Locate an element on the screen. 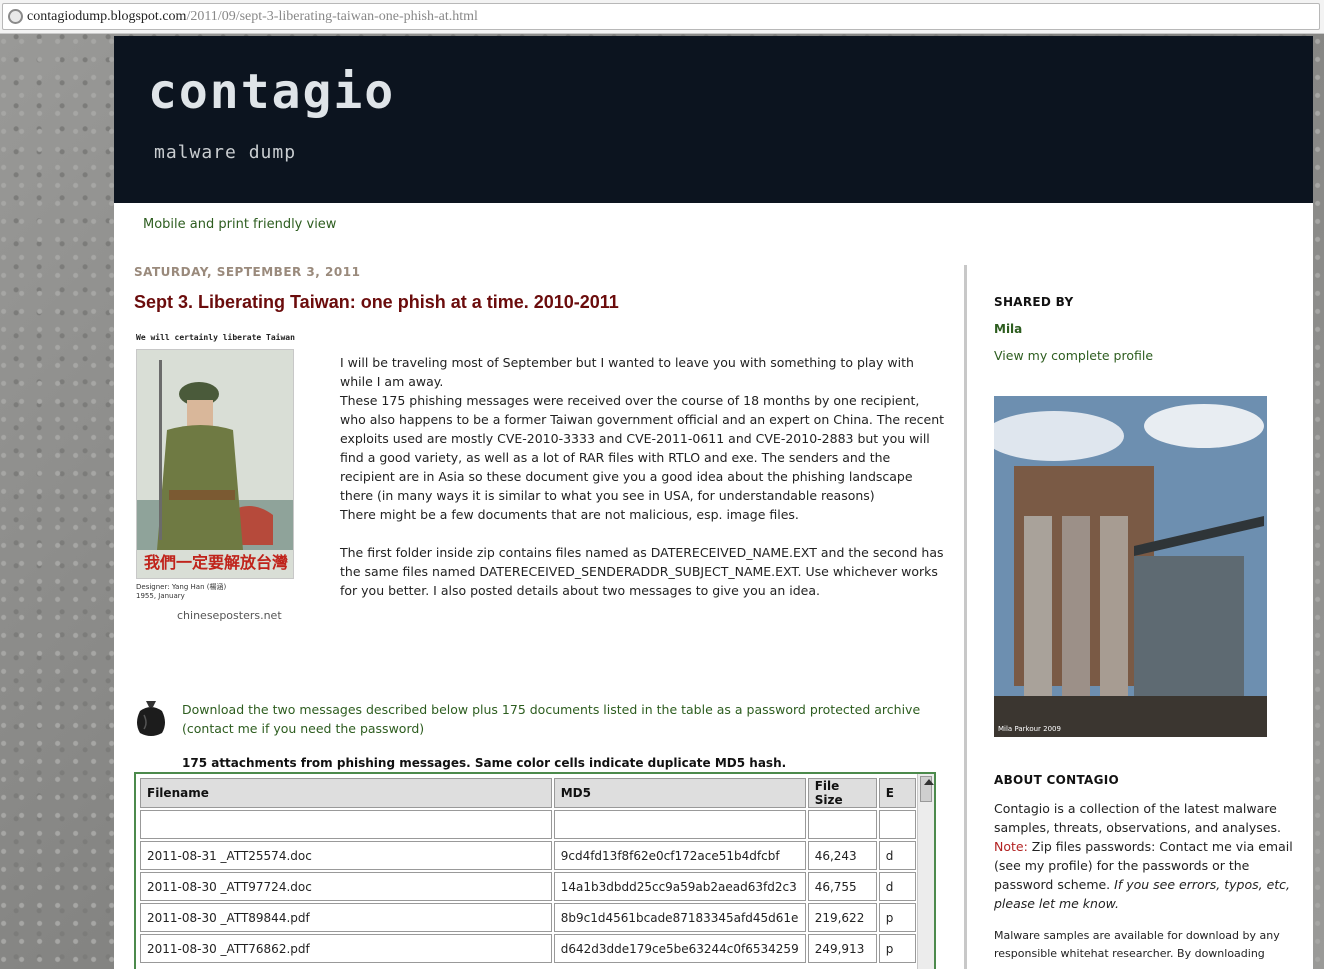  cell-size is located at coordinates (842, 824).